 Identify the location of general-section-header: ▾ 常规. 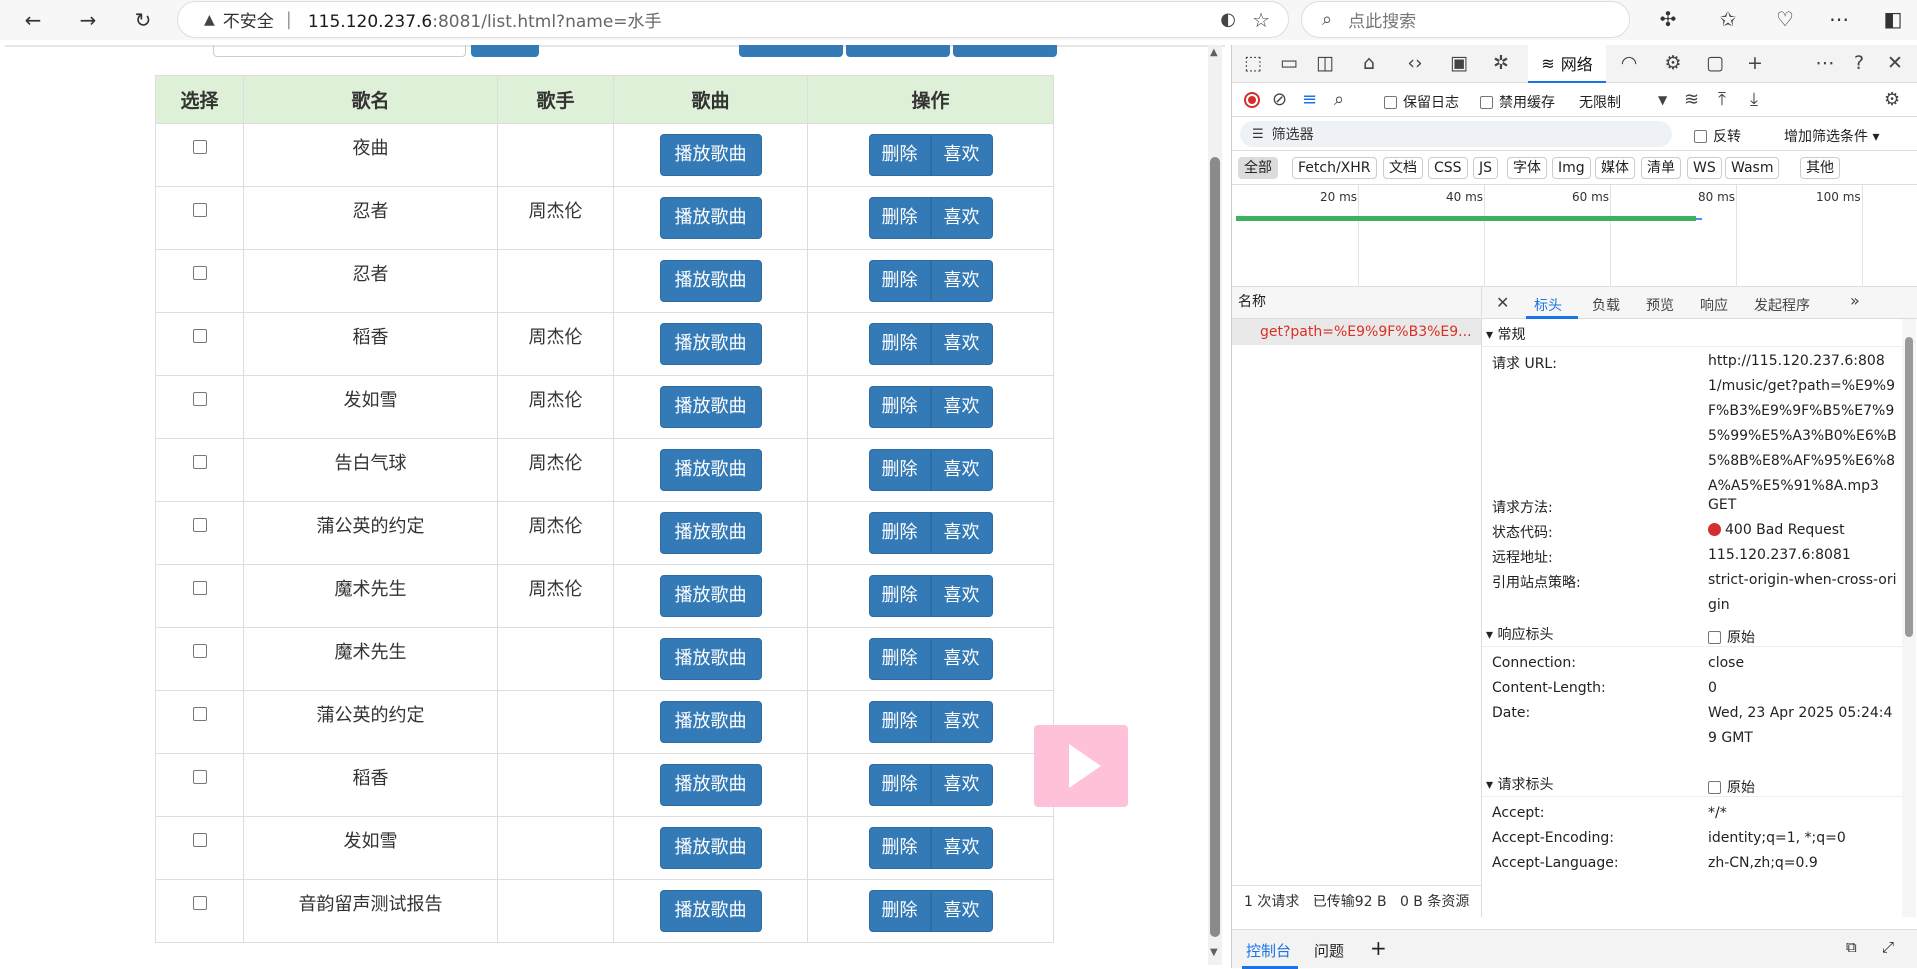
(1692, 335).